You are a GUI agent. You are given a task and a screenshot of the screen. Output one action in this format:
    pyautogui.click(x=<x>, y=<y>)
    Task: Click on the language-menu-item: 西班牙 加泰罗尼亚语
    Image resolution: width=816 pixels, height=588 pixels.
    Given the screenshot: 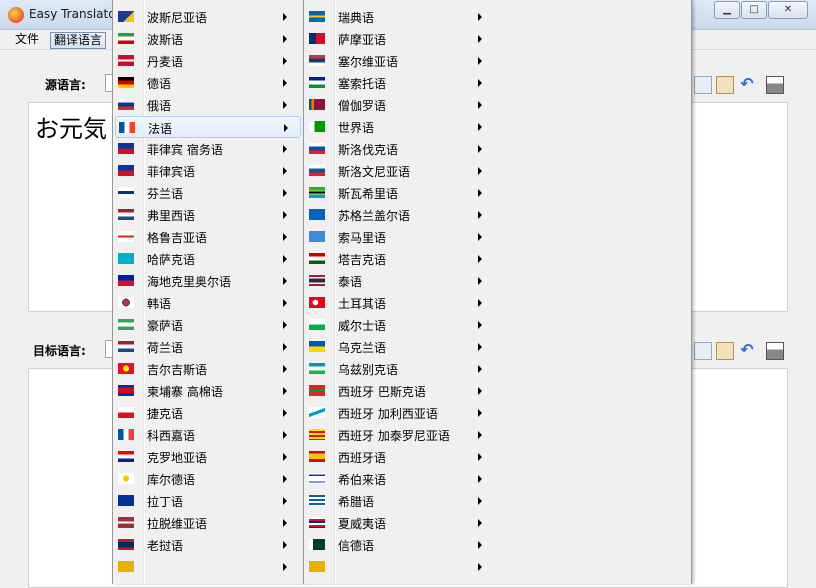 What is the action you would take?
    pyautogui.click(x=401, y=435)
    